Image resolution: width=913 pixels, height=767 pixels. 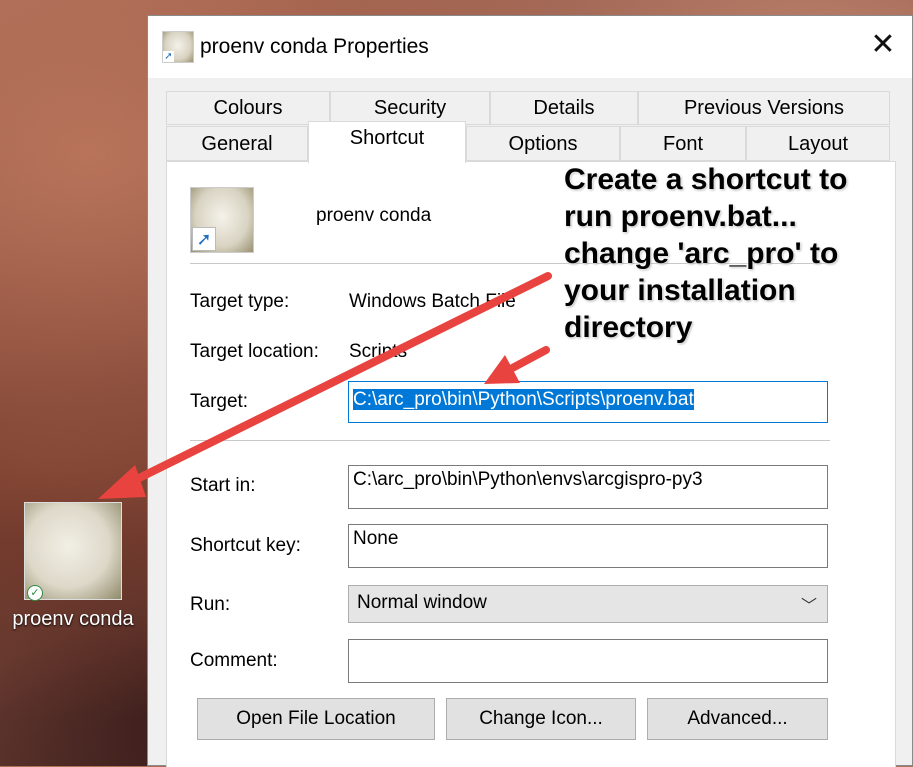 I want to click on tab-shortcut: Shortcut, so click(x=387, y=142).